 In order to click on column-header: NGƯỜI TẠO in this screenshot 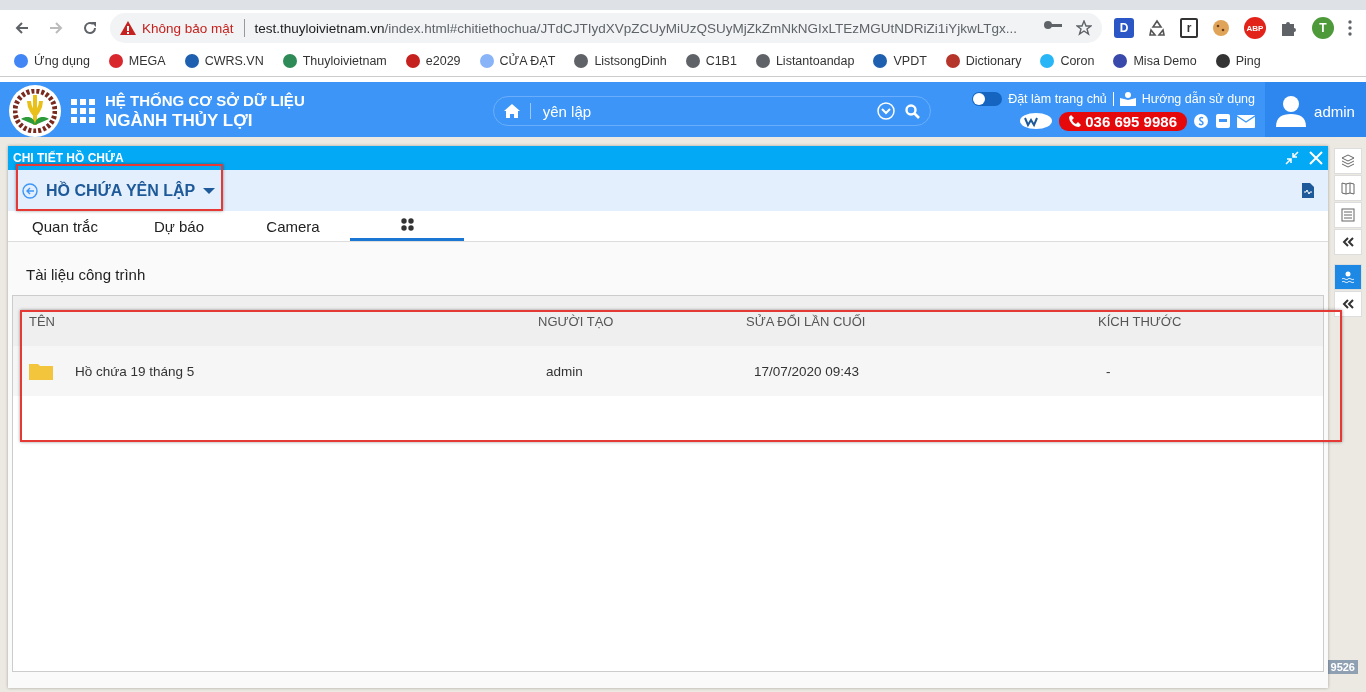, I will do `click(642, 321)`.